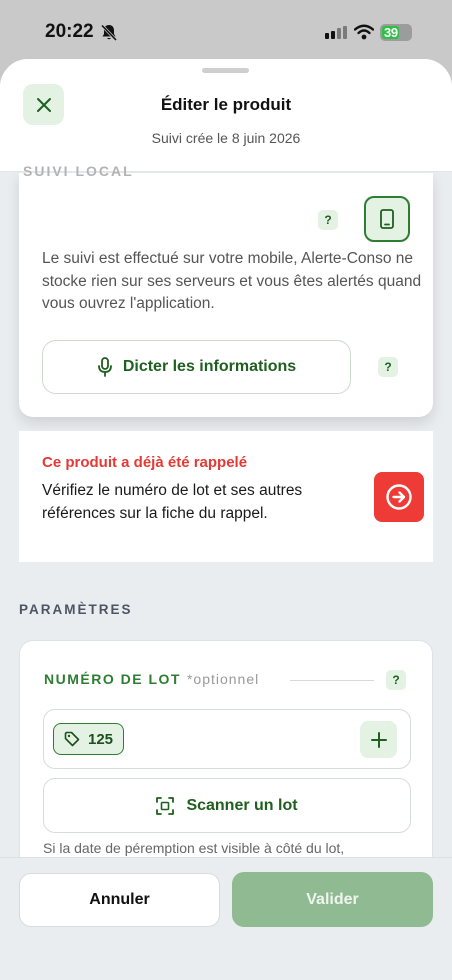  Describe the element at coordinates (119, 900) in the screenshot. I see `cancel-button: Annuler` at that location.